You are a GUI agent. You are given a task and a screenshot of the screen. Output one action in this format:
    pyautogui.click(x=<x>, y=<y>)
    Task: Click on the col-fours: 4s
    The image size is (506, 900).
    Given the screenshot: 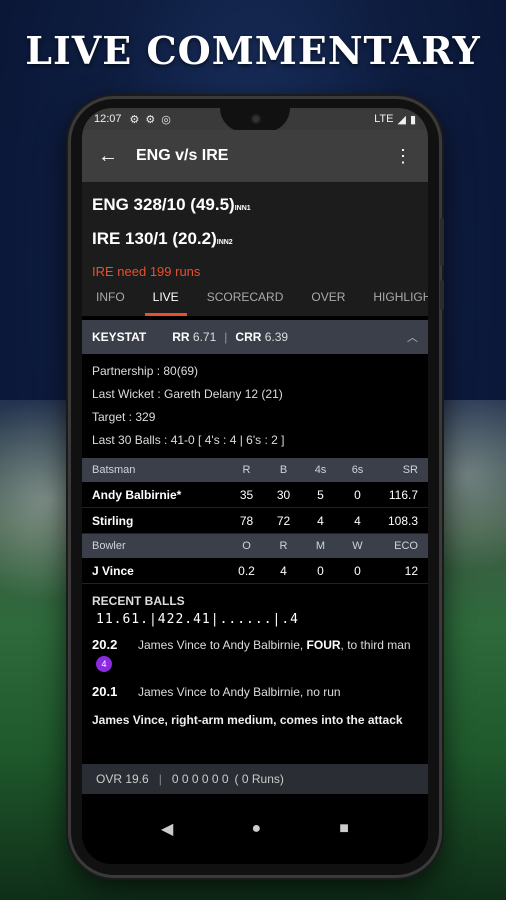 What is the action you would take?
    pyautogui.click(x=320, y=470)
    